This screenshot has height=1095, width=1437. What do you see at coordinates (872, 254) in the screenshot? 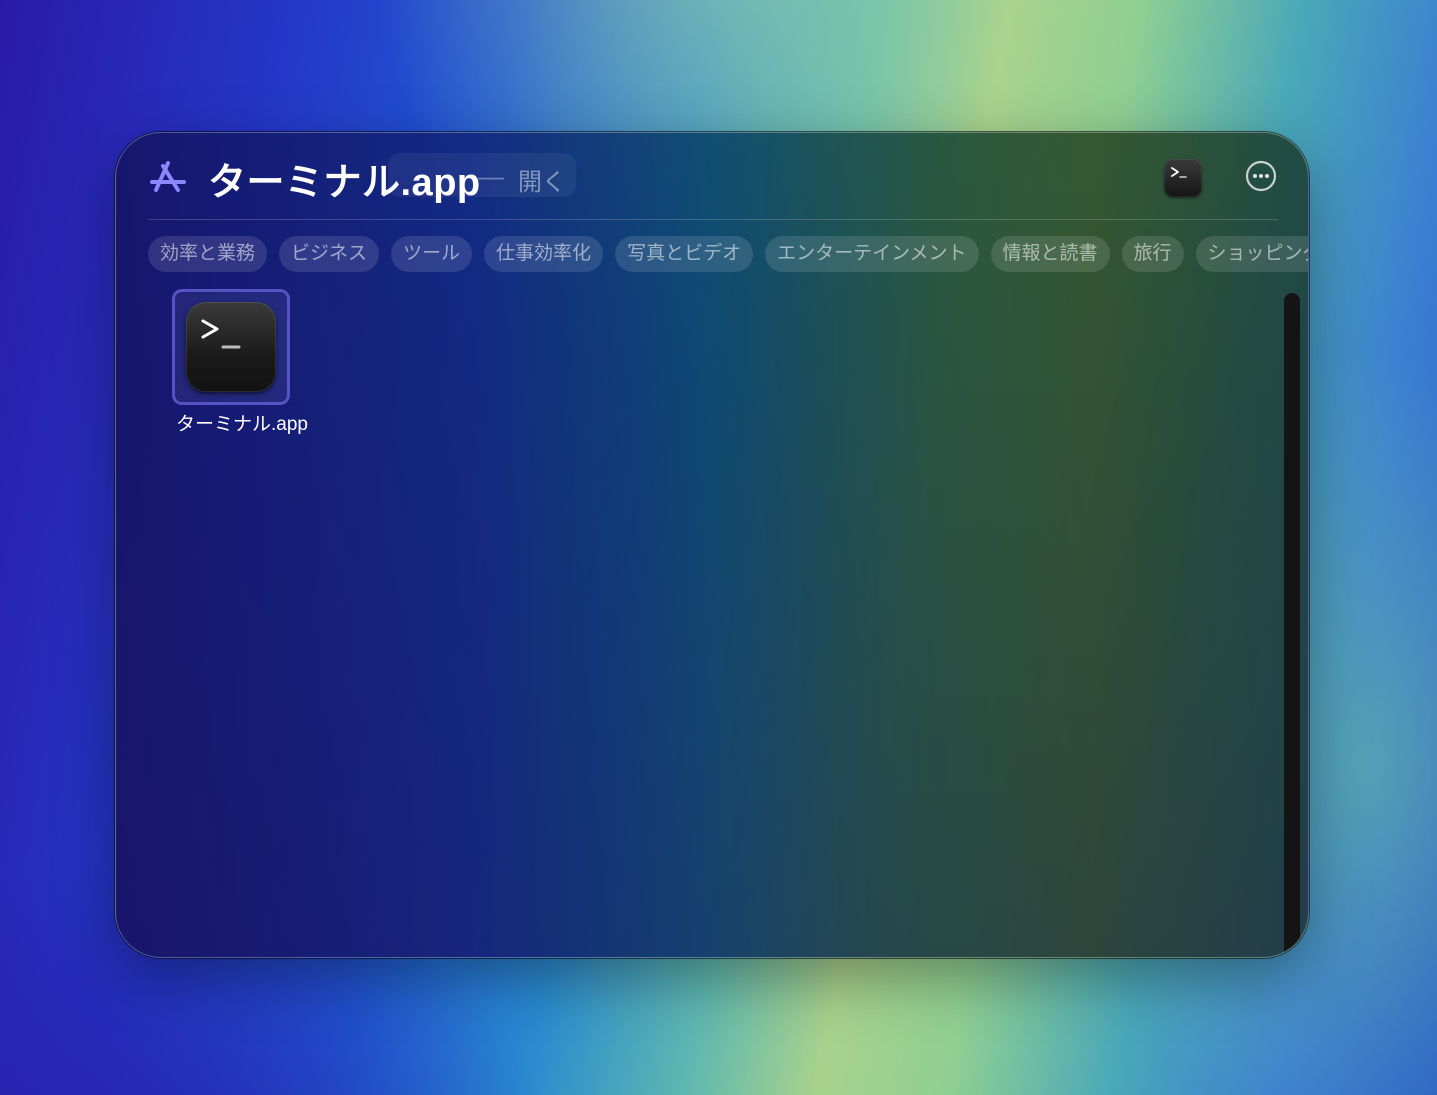
I see `category-chip-entertainment: エンターテインメント` at bounding box center [872, 254].